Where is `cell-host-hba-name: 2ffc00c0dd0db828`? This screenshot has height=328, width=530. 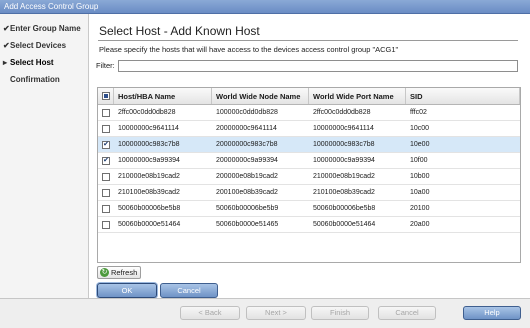 cell-host-hba-name: 2ffc00c0dd0db828 is located at coordinates (147, 112).